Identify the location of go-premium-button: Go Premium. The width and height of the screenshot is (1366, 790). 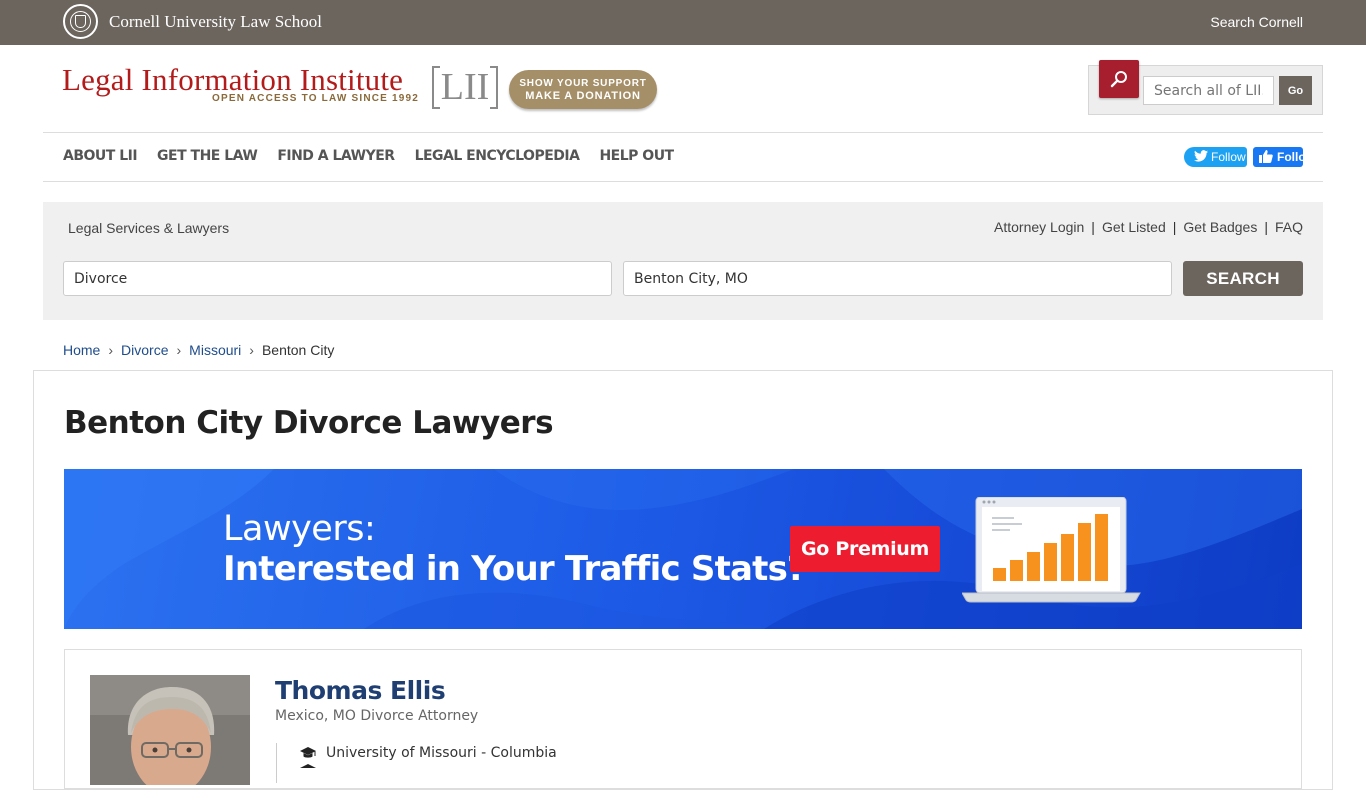
(865, 549).